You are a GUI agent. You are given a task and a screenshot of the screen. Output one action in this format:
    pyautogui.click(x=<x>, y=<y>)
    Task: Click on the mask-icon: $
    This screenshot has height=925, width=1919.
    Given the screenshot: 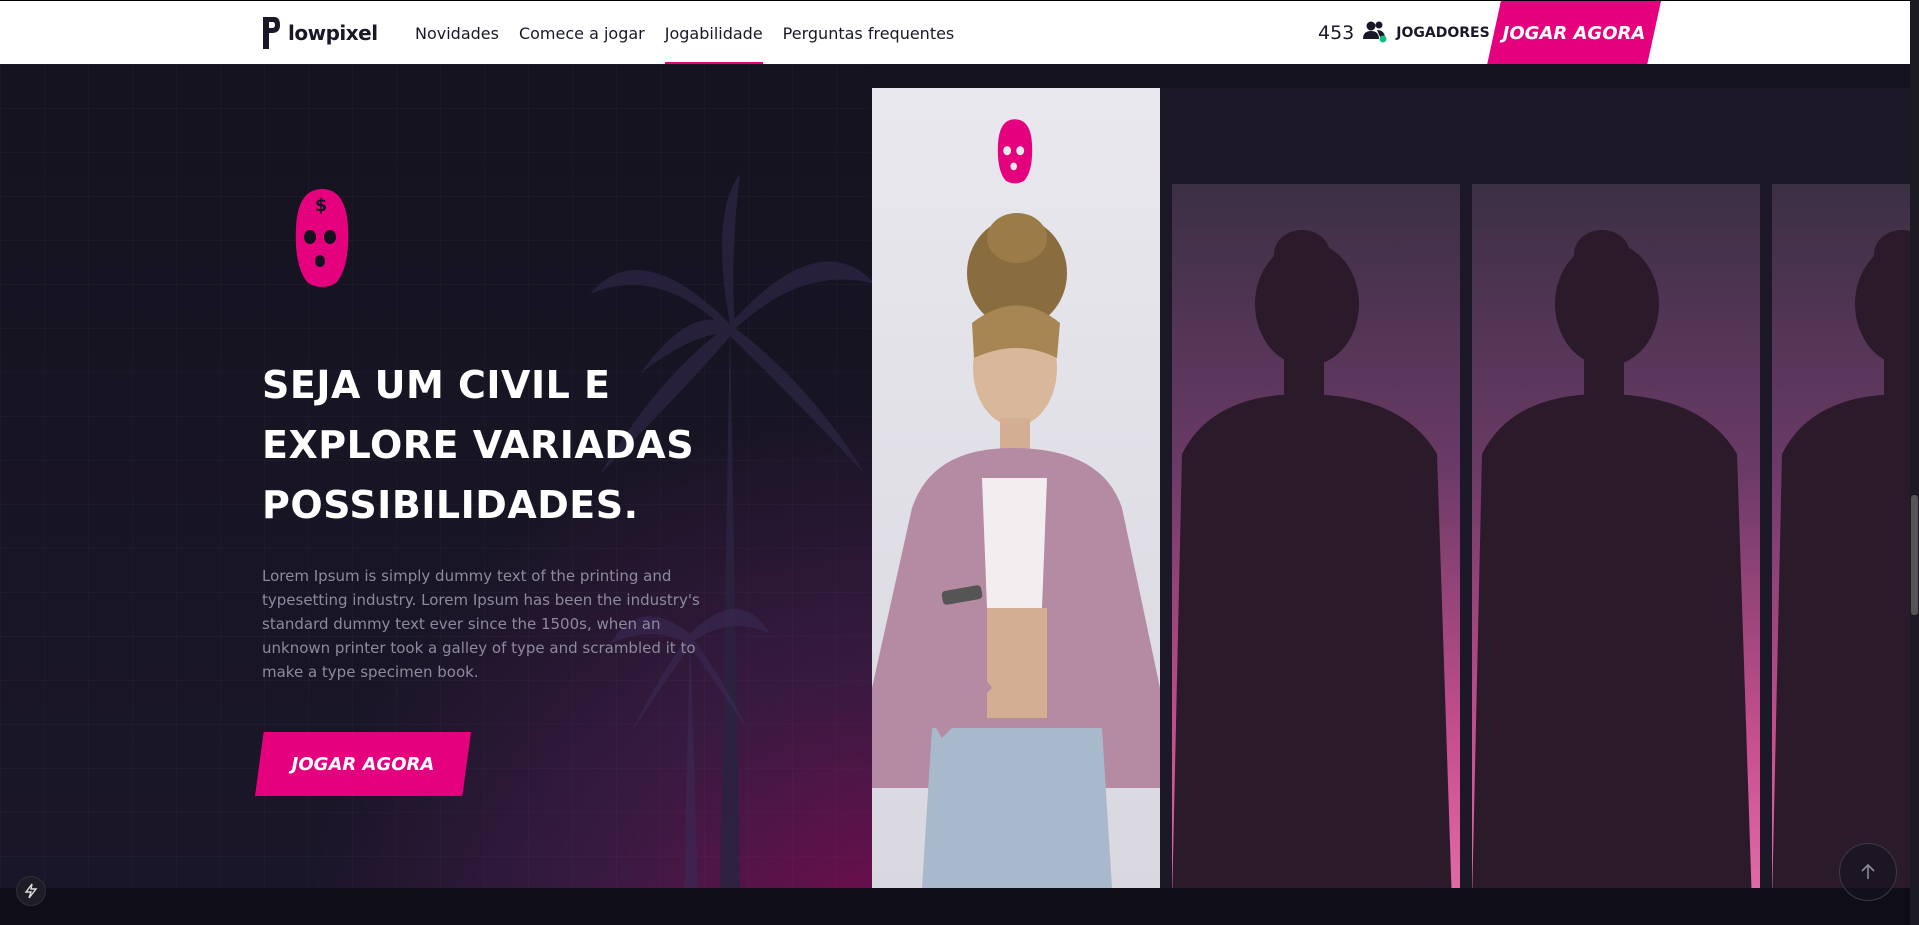 What is the action you would take?
    pyautogui.click(x=322, y=238)
    